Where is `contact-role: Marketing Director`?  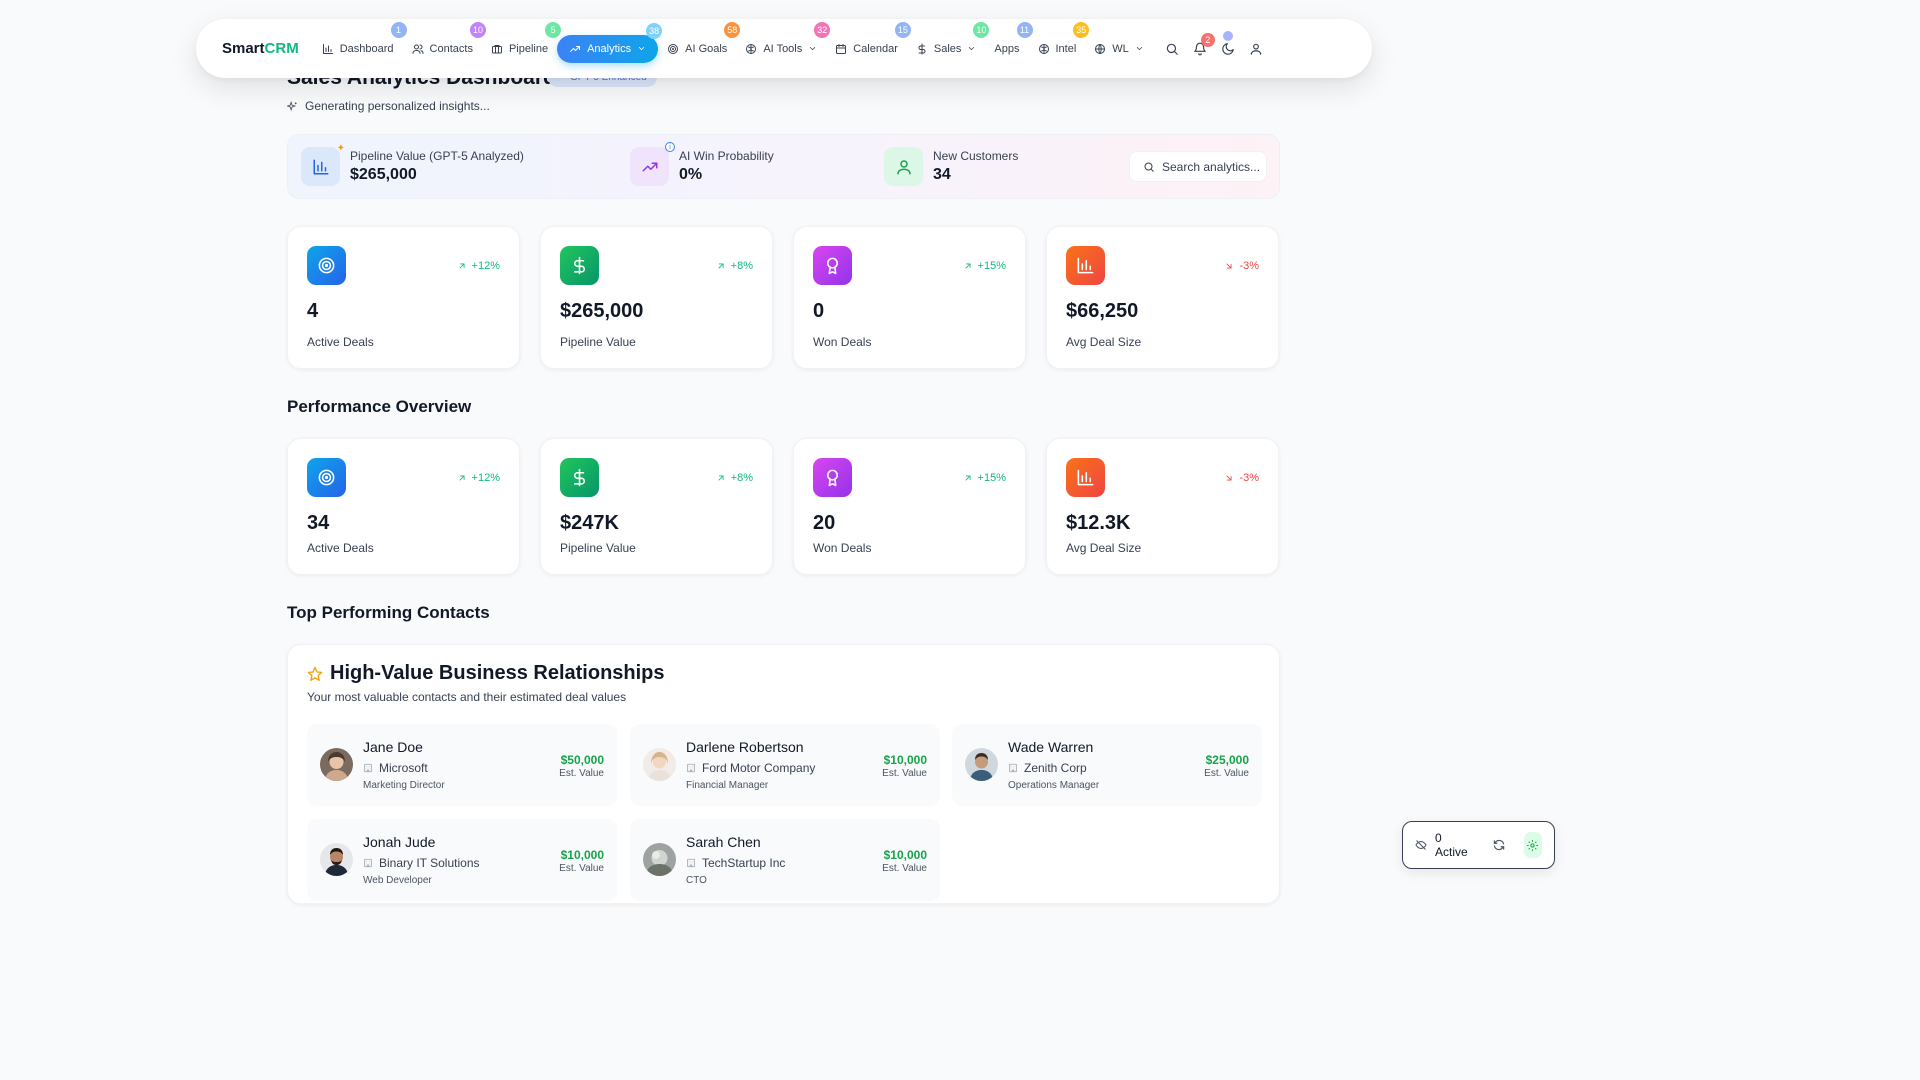
contact-role: Marketing Director is located at coordinates (404, 785).